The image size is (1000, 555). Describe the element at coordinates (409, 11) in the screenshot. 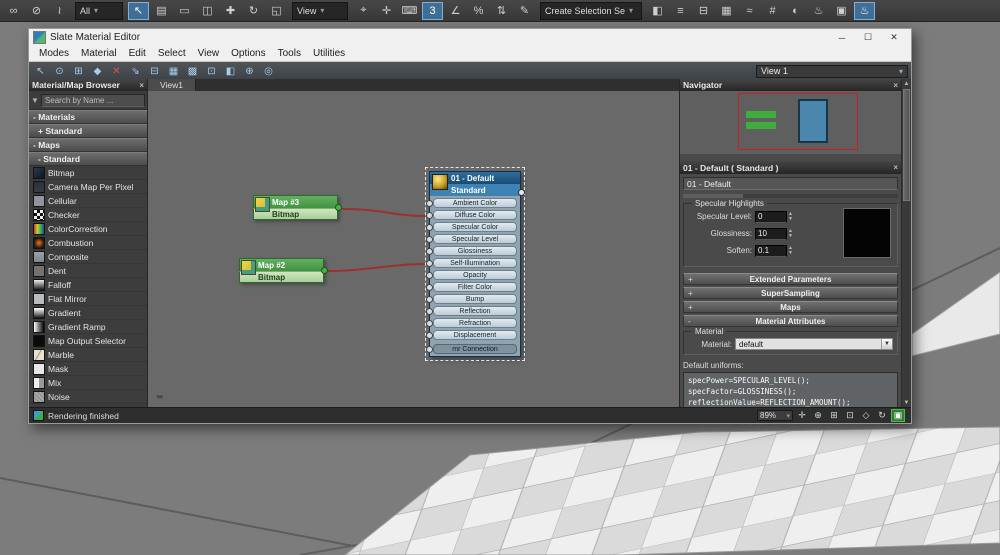

I see `keyboard-override-icon: ⌨` at that location.